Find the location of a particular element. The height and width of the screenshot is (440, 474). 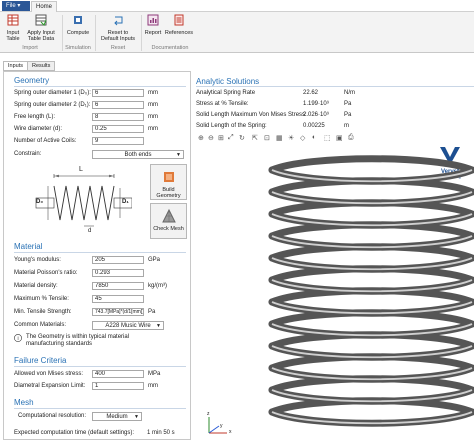

analytic-label: Solid Length of the Spring: is located at coordinates (231, 126).